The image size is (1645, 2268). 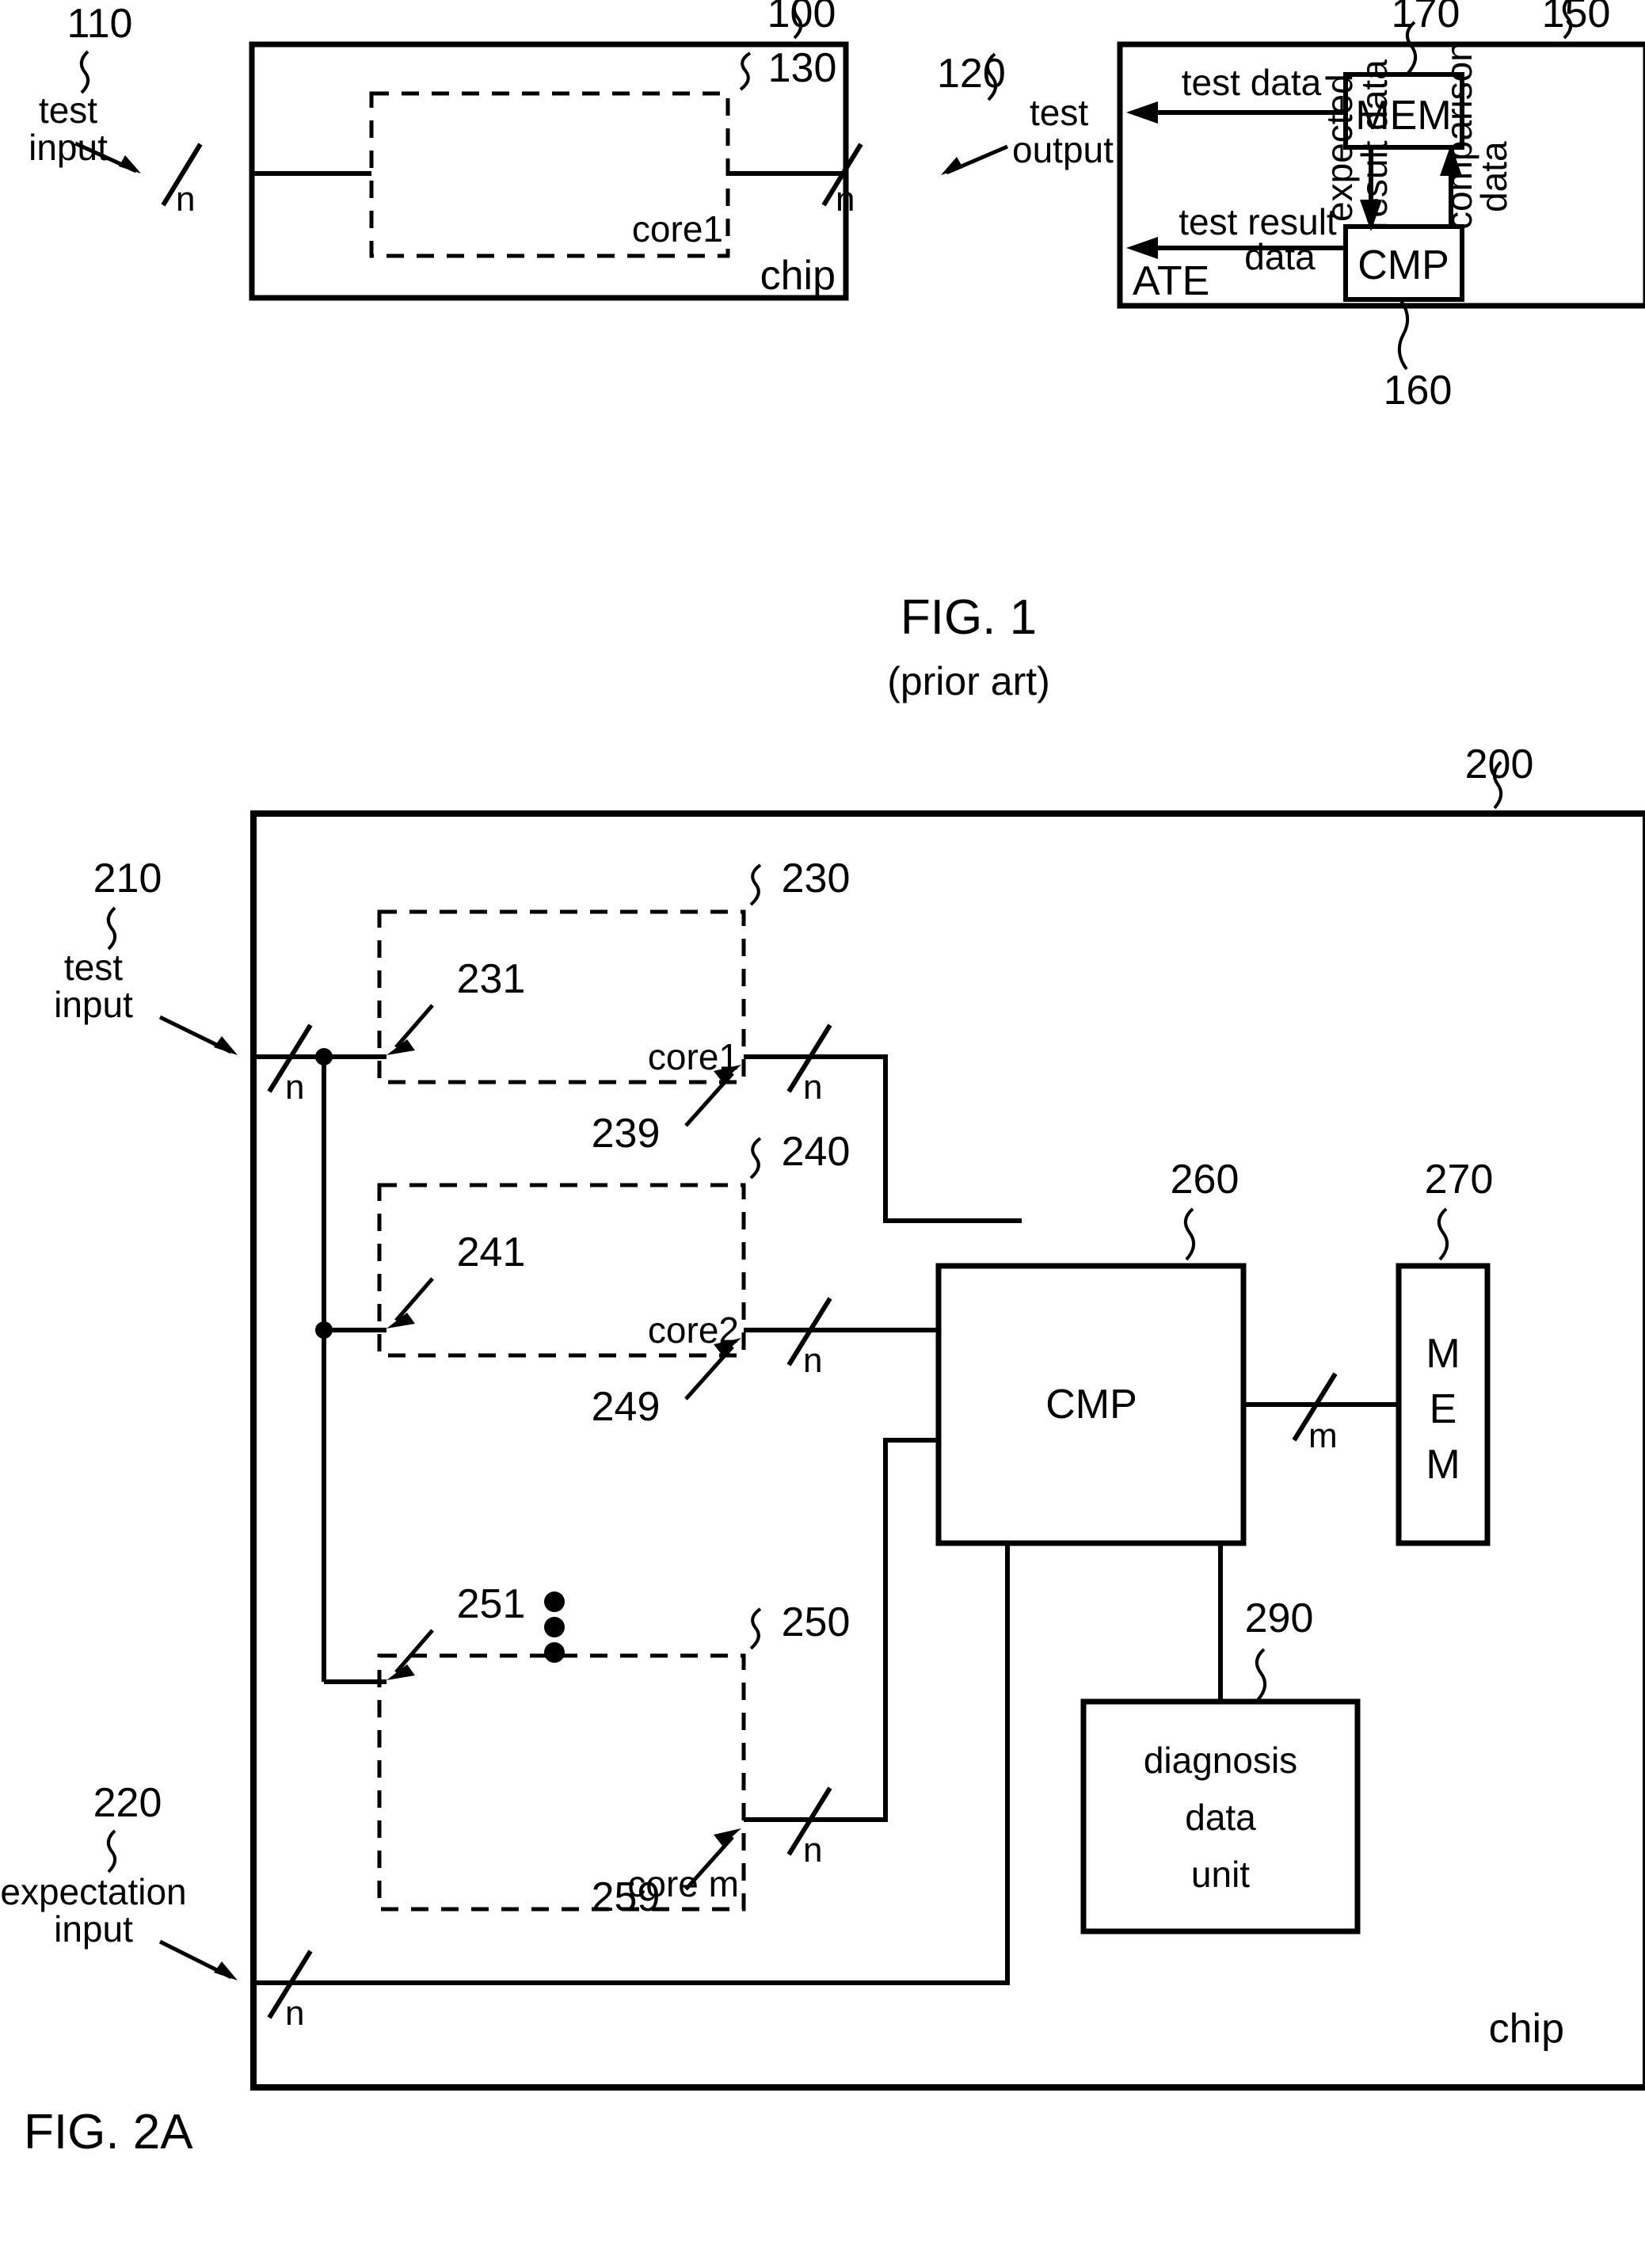 I want to click on fig1-ref-150: 150, so click(x=1576, y=18).